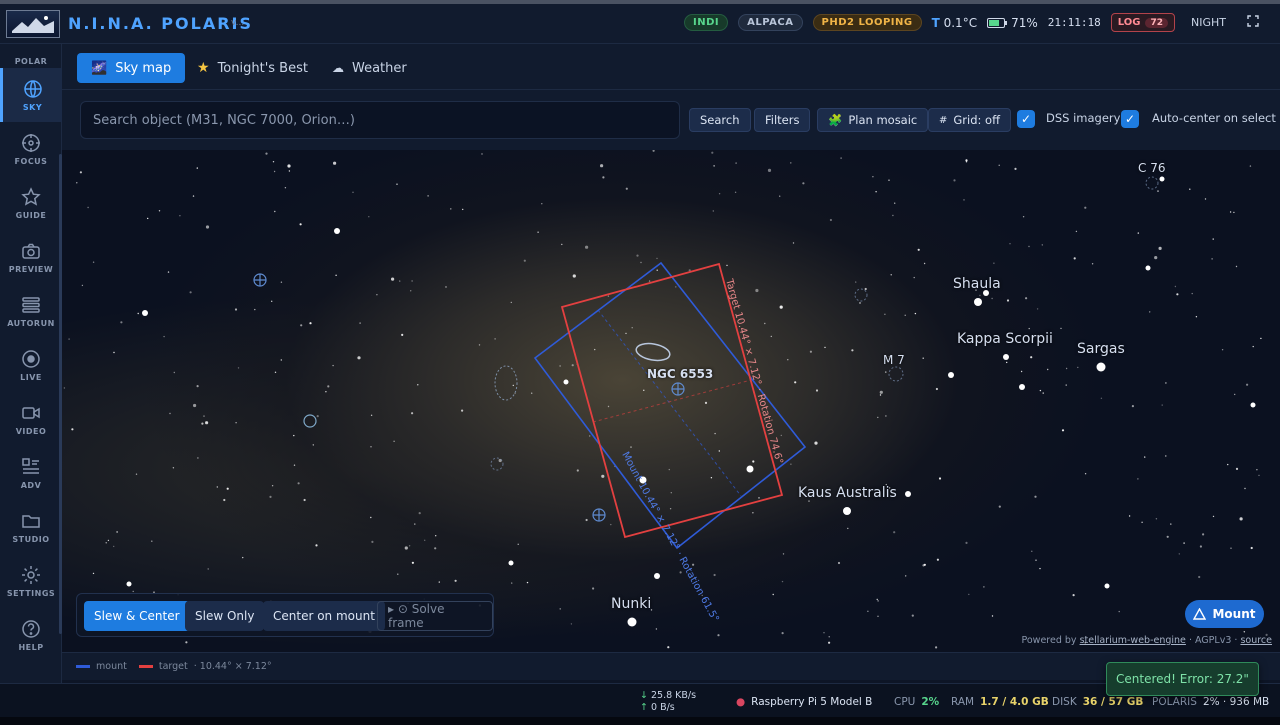 Image resolution: width=1280 pixels, height=725 pixels. I want to click on sidebar-item-preview: PREVIEW, so click(31, 257).